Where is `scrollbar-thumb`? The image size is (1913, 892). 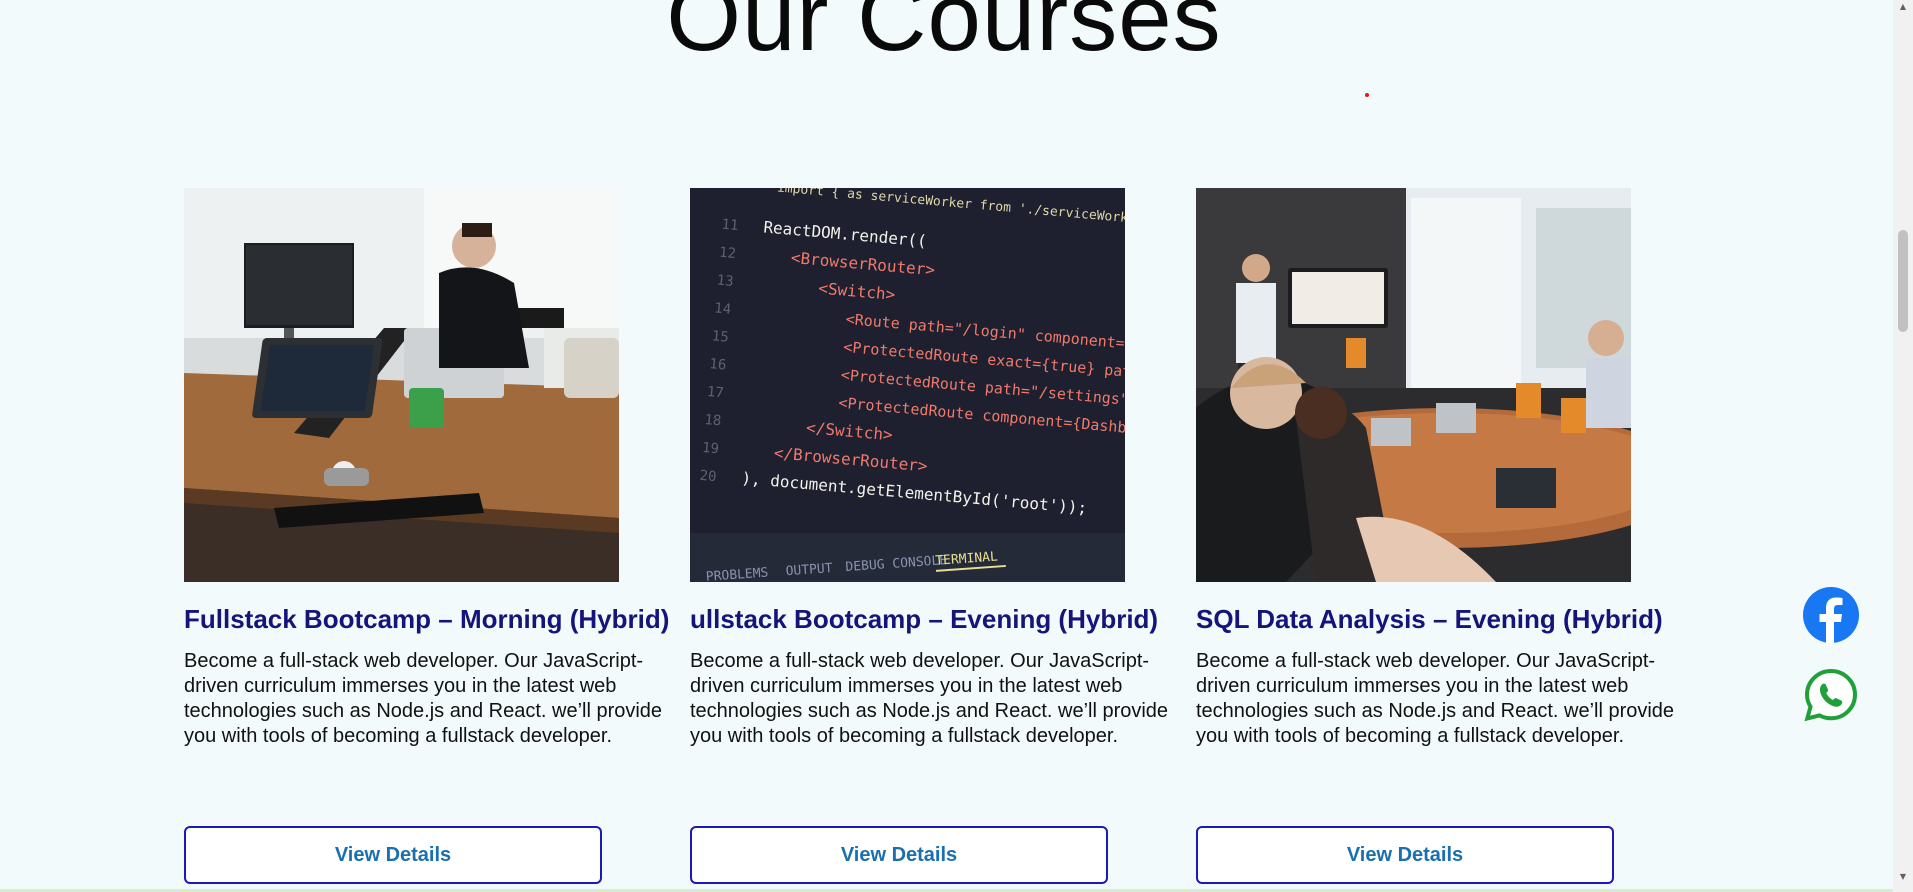
scrollbar-thumb is located at coordinates (1903, 281).